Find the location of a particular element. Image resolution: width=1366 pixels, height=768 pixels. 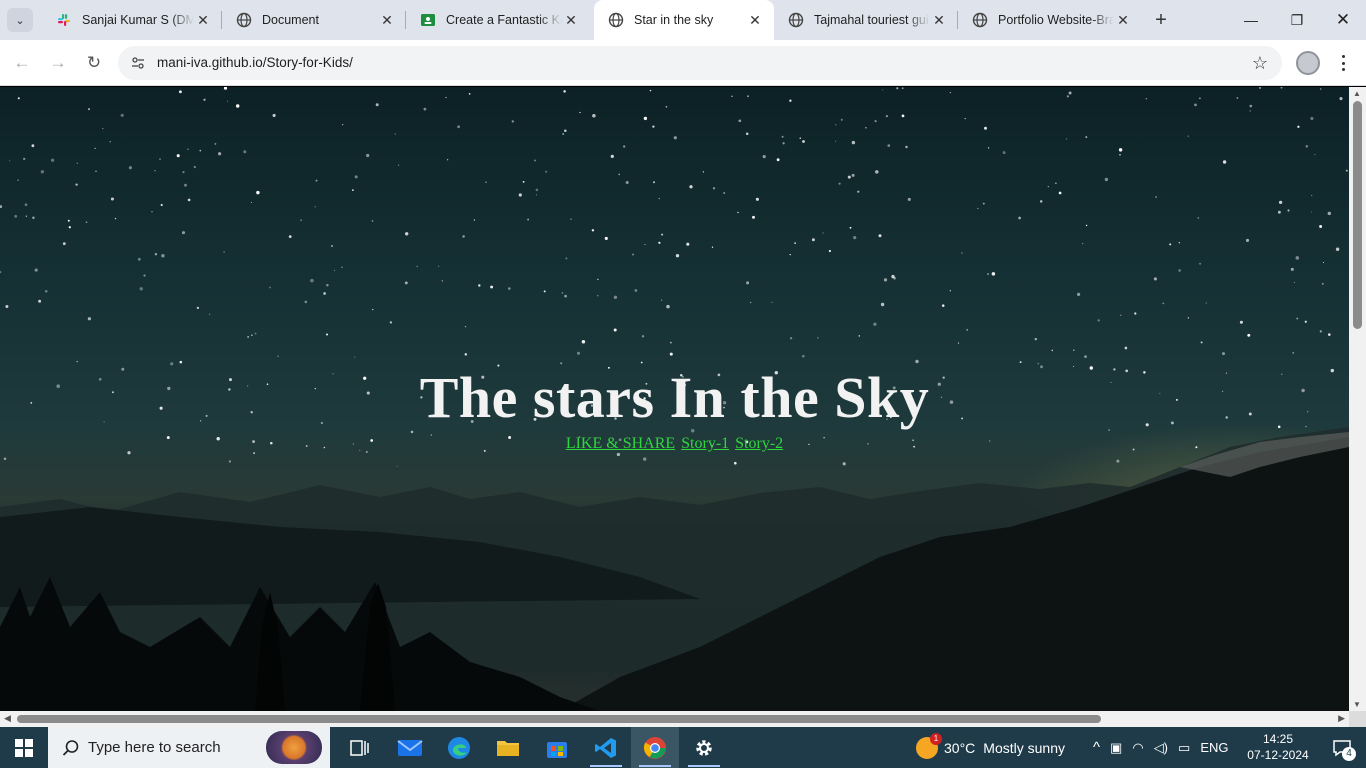

language-indicator: ENG is located at coordinates (1214, 747).